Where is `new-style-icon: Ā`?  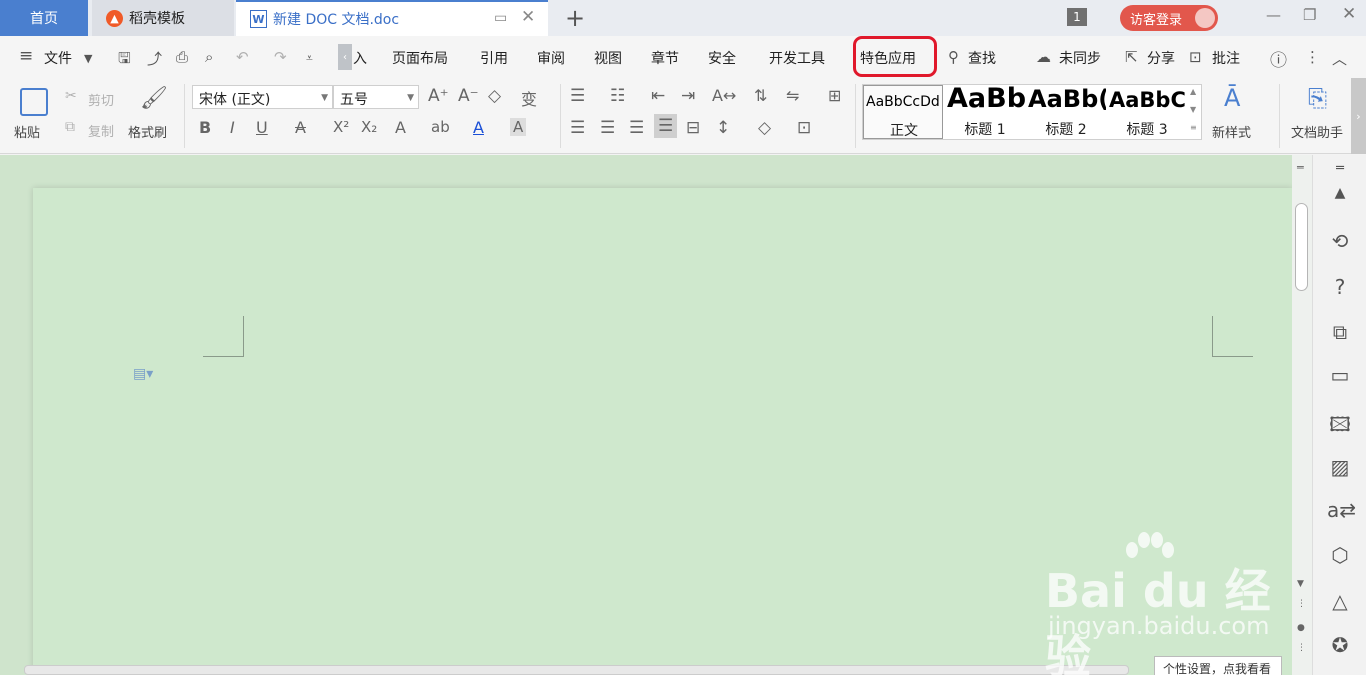 new-style-icon: Ā is located at coordinates (1232, 98).